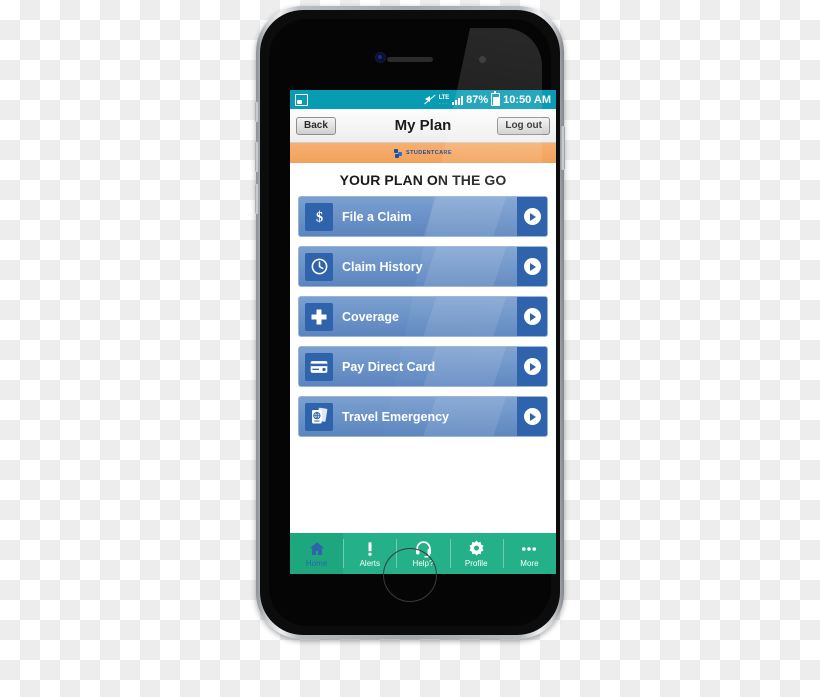 Image resolution: width=820 pixels, height=697 pixels. I want to click on status-bar-right: LTE ... 87% 10:50 AM, so click(487, 98).